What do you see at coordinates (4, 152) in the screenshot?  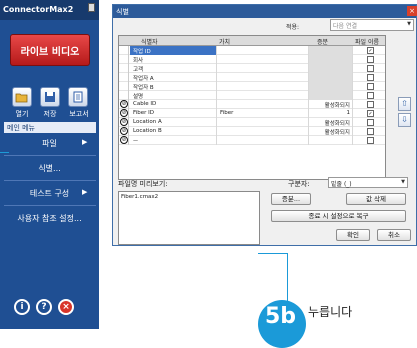 I see `callout-connector` at bounding box center [4, 152].